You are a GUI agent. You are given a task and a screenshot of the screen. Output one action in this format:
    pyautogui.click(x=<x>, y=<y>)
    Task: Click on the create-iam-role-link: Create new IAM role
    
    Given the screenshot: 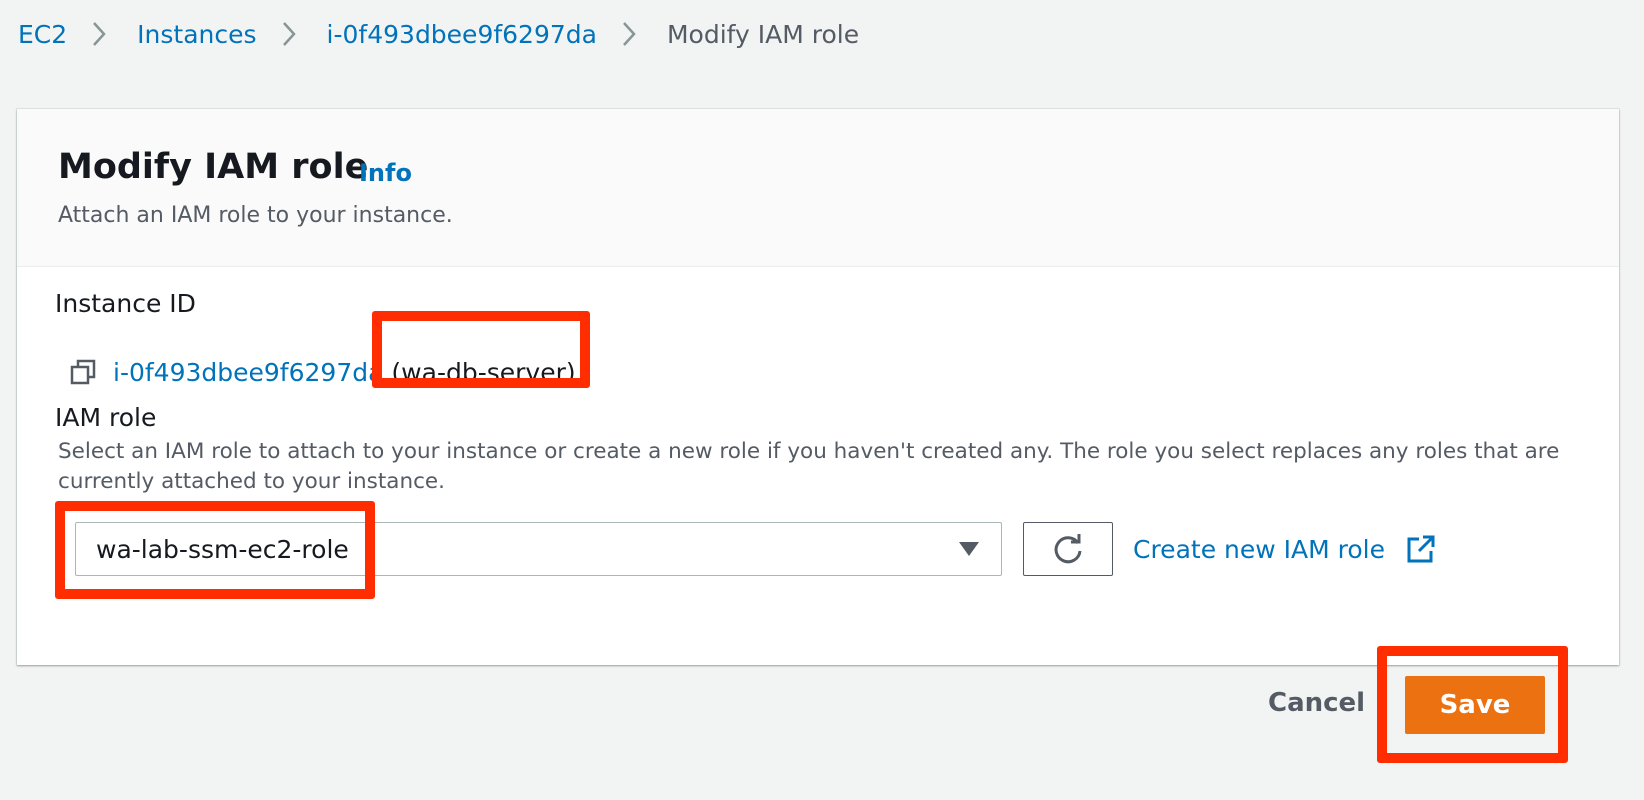 What is the action you would take?
    pyautogui.click(x=1284, y=549)
    